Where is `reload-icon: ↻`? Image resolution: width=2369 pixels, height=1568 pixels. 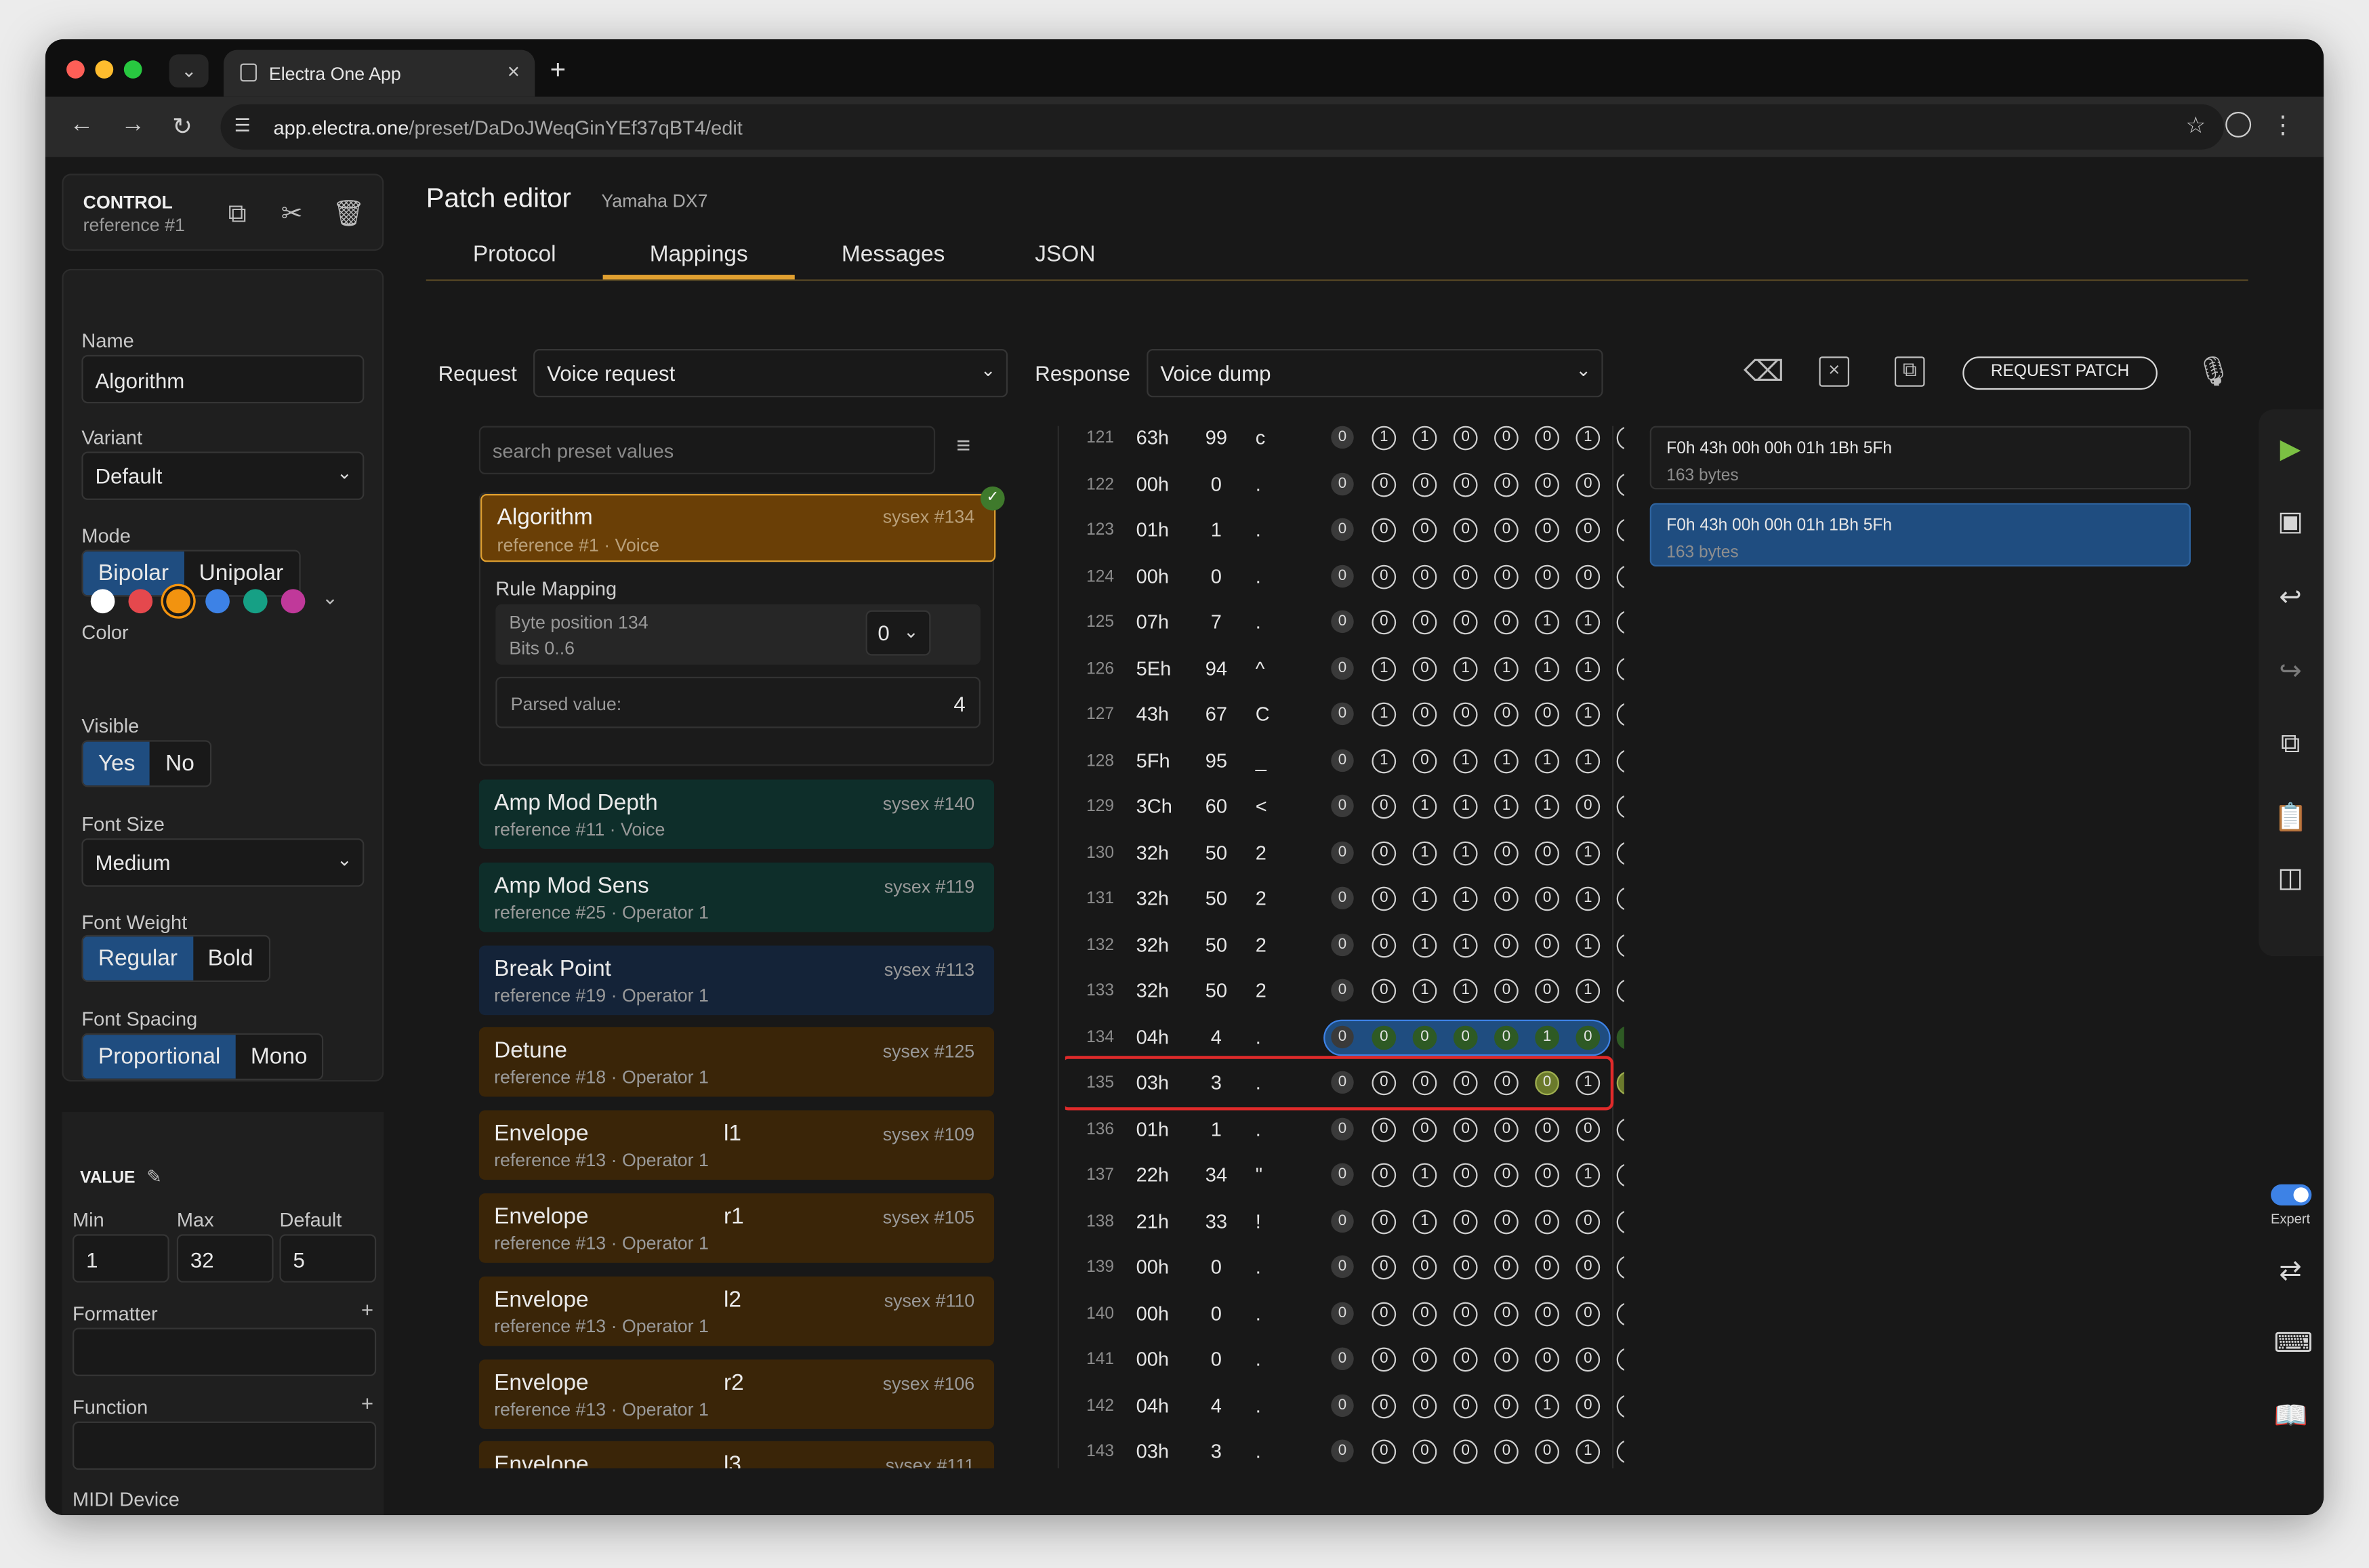 reload-icon: ↻ is located at coordinates (182, 127).